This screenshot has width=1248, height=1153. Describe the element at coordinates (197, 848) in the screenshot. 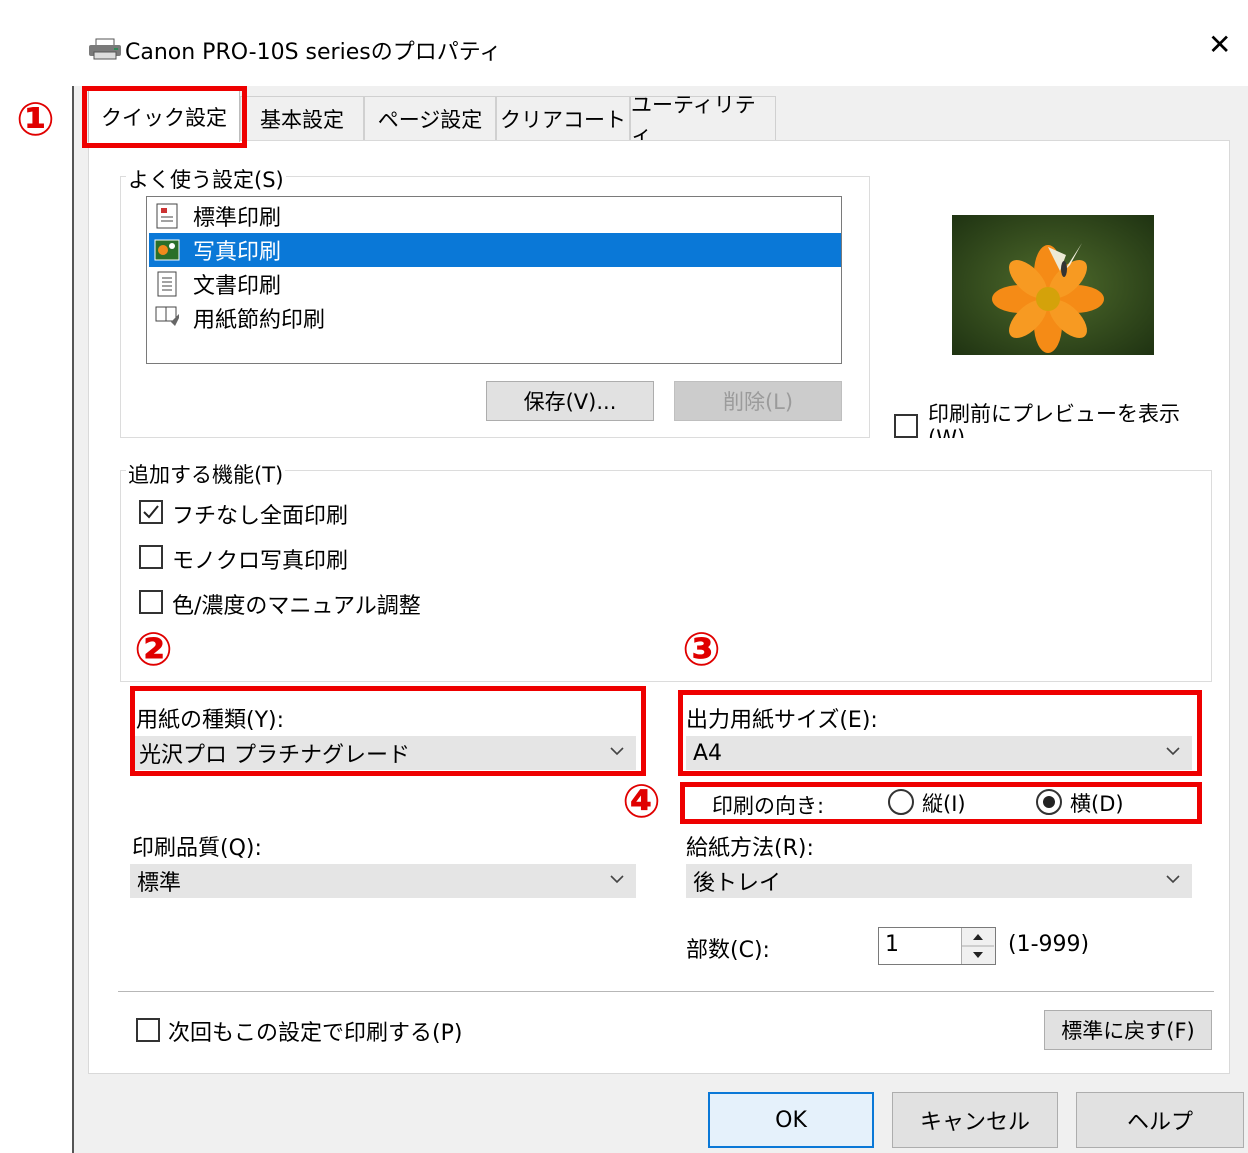

I see `quality-label: 印刷品質(Q):` at that location.